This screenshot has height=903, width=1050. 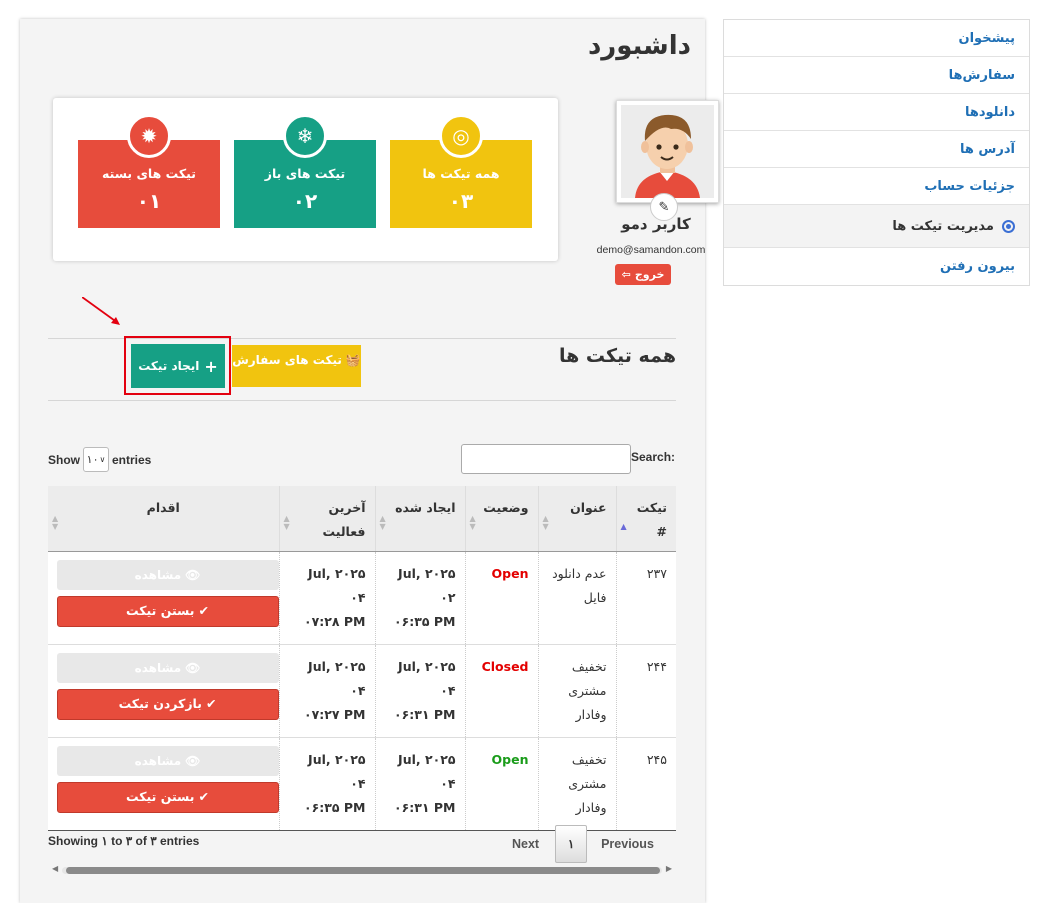 What do you see at coordinates (653, 457) in the screenshot?
I see `search-label: Search:` at bounding box center [653, 457].